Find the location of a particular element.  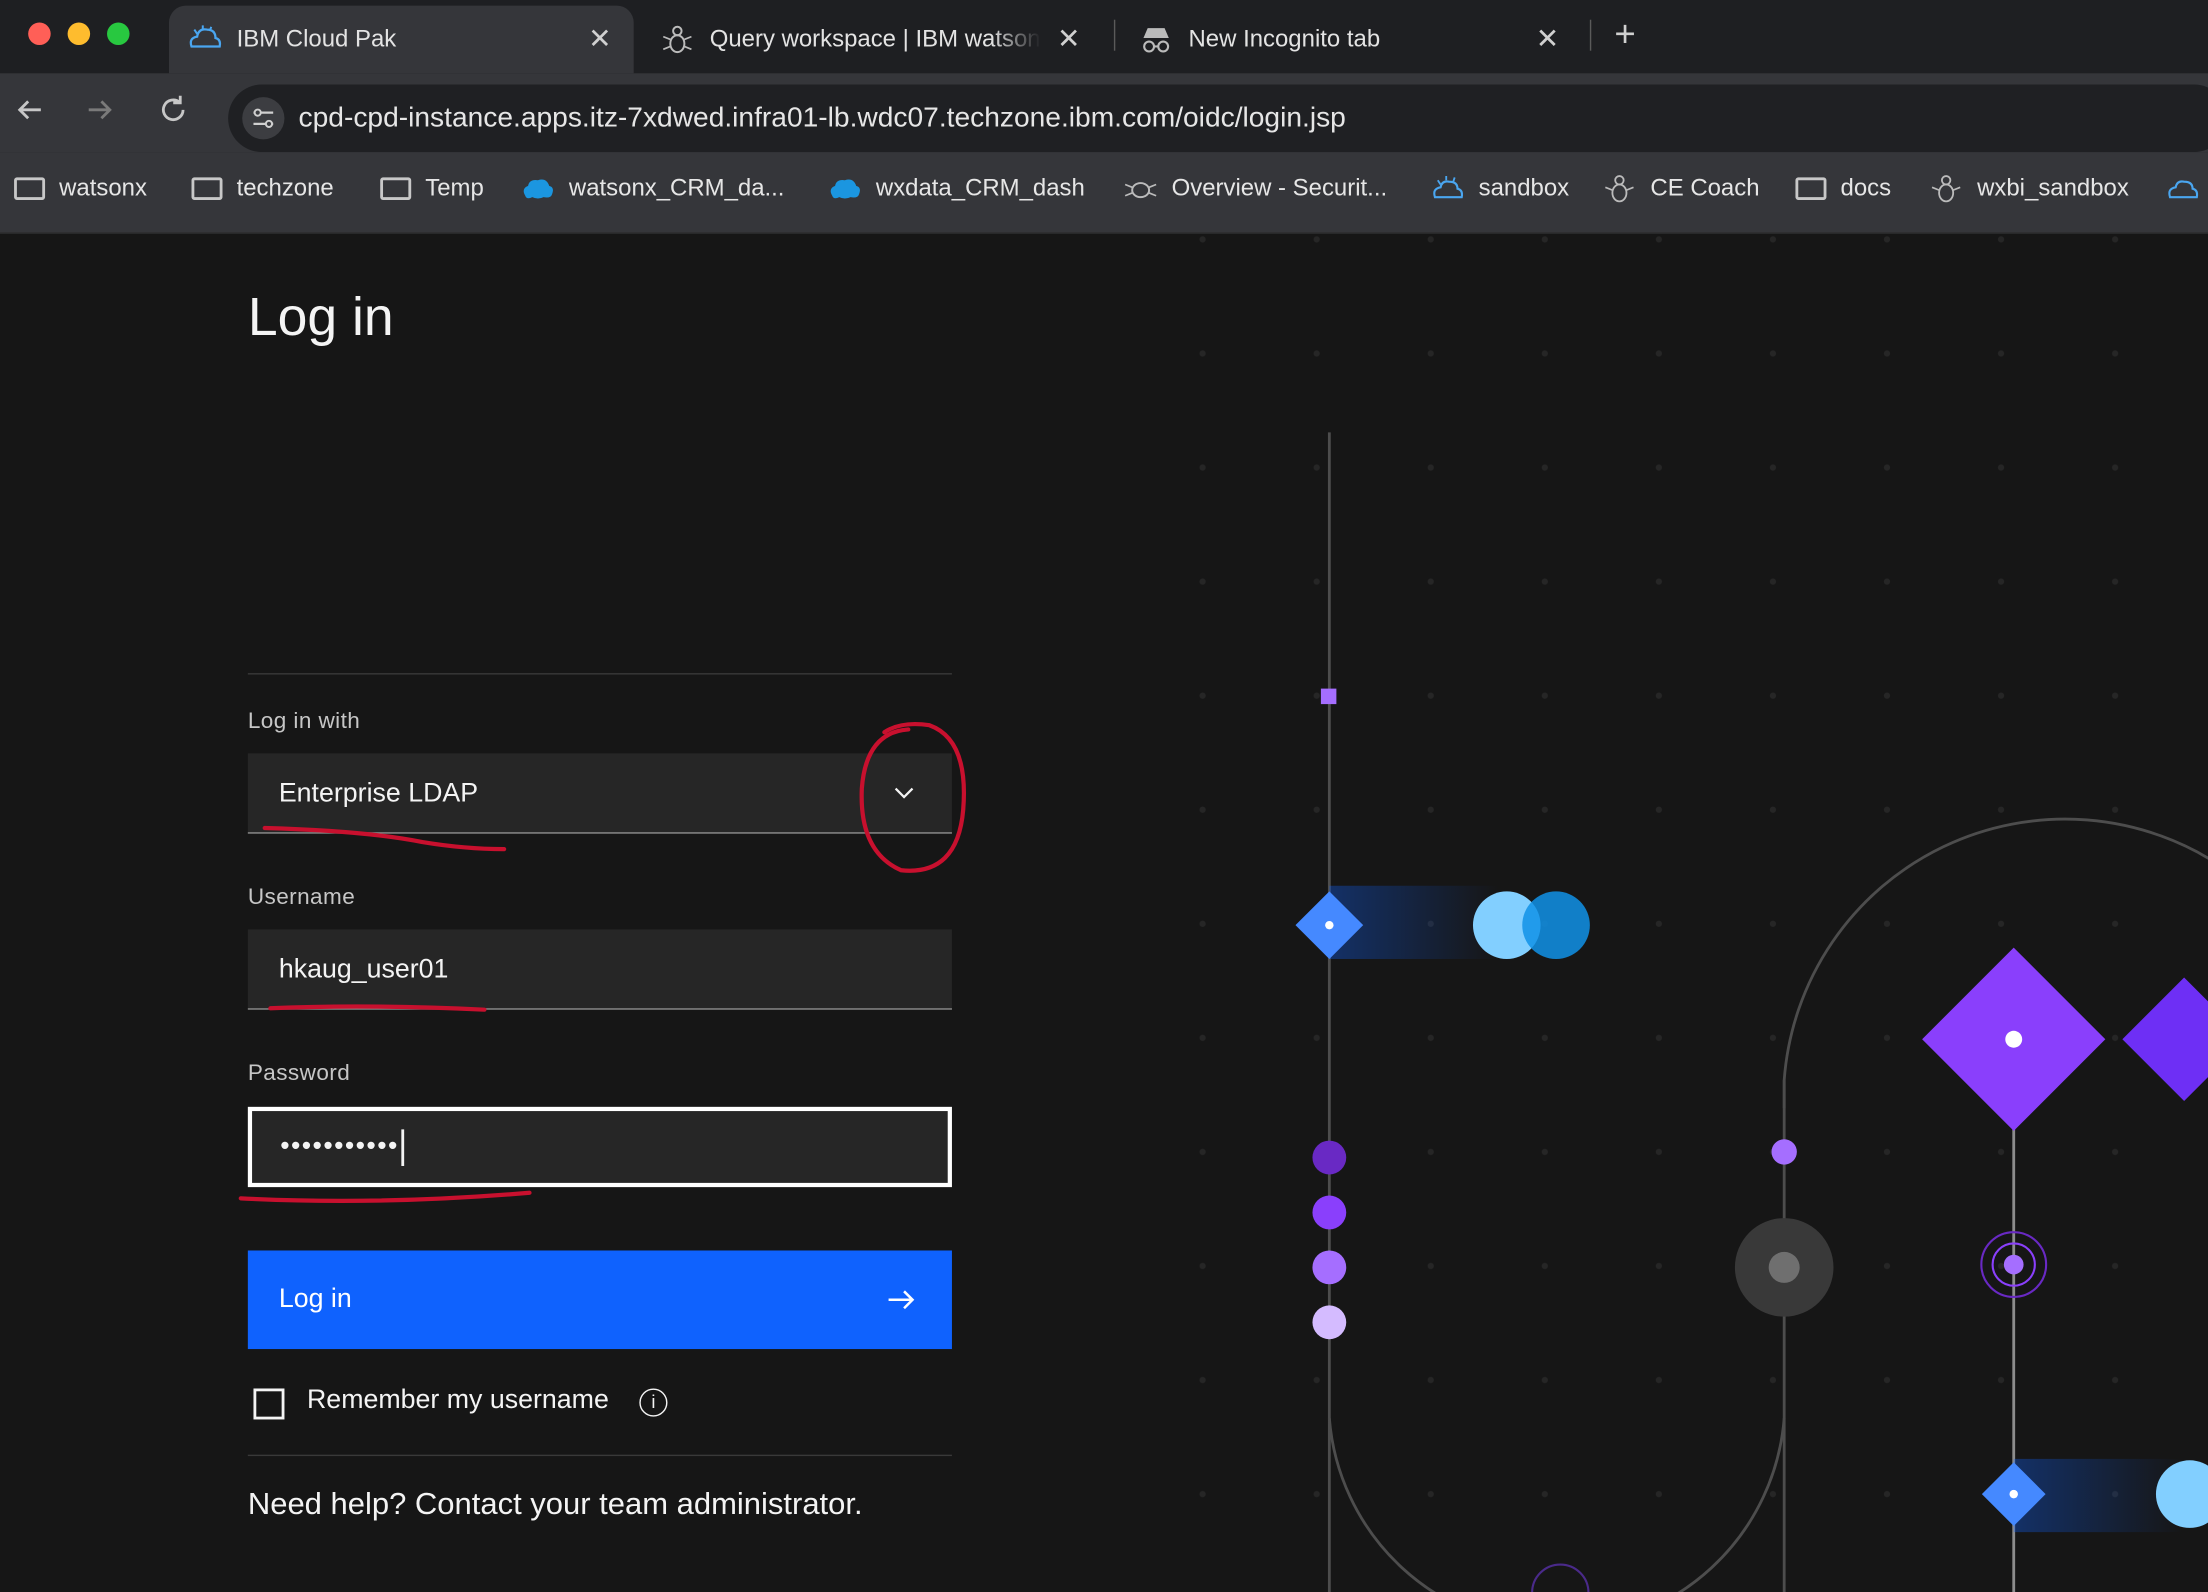

forward-button is located at coordinates (100, 114).